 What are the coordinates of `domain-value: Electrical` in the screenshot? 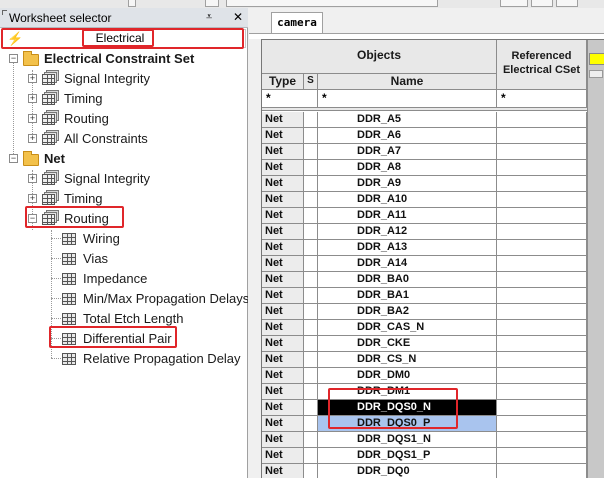 It's located at (120, 38).